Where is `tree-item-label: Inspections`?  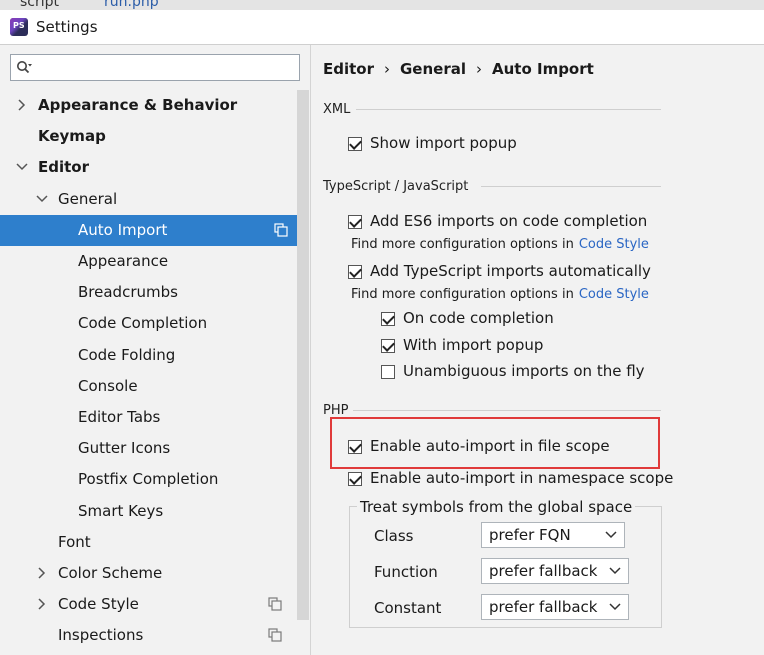 tree-item-label: Inspections is located at coordinates (101, 635).